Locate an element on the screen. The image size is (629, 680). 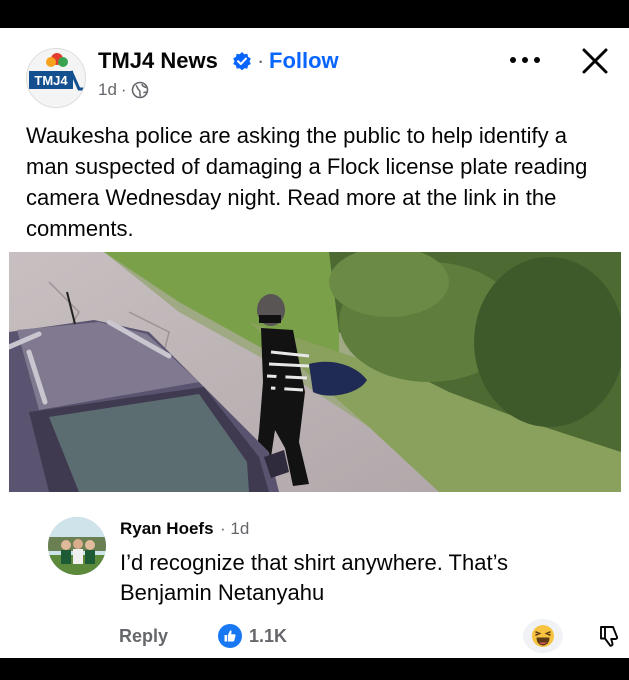
page-avatar: TMJ4 is located at coordinates (56, 78).